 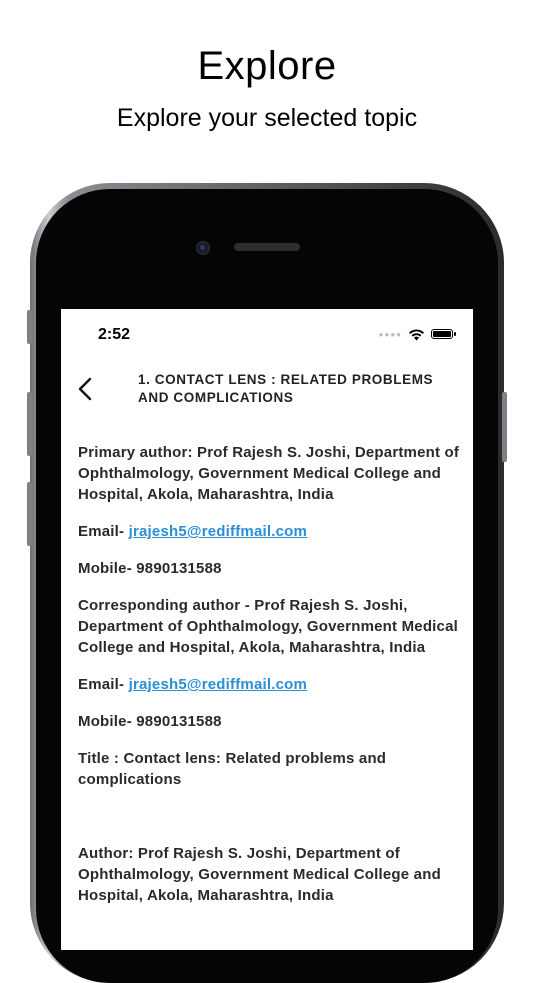 What do you see at coordinates (29, 327) in the screenshot?
I see `phone-mute-switch` at bounding box center [29, 327].